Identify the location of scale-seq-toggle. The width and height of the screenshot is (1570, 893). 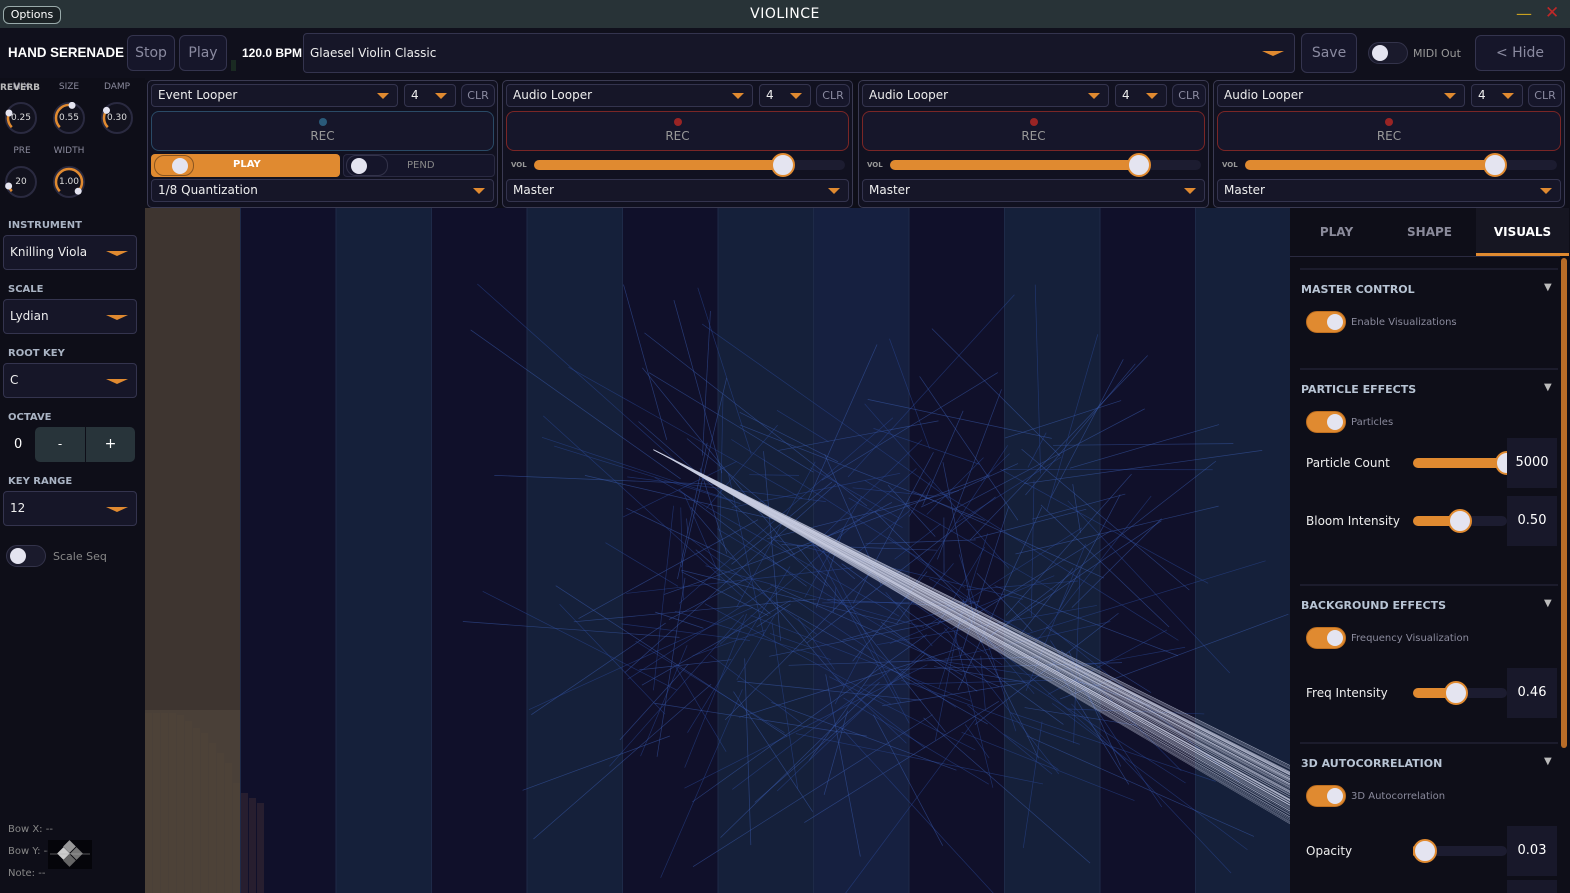
(26, 556).